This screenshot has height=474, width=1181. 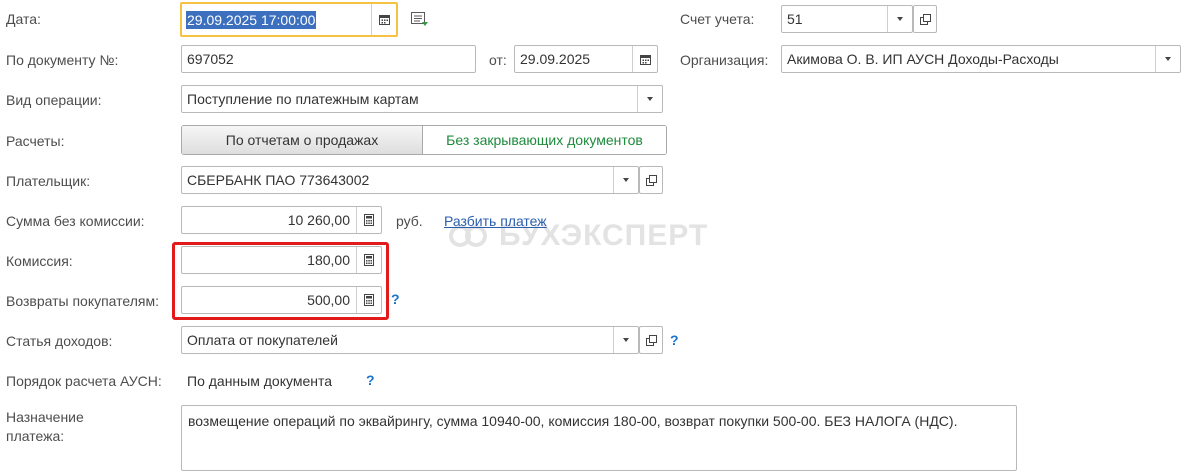 What do you see at coordinates (847, 19) in the screenshot?
I see `account-field: 51` at bounding box center [847, 19].